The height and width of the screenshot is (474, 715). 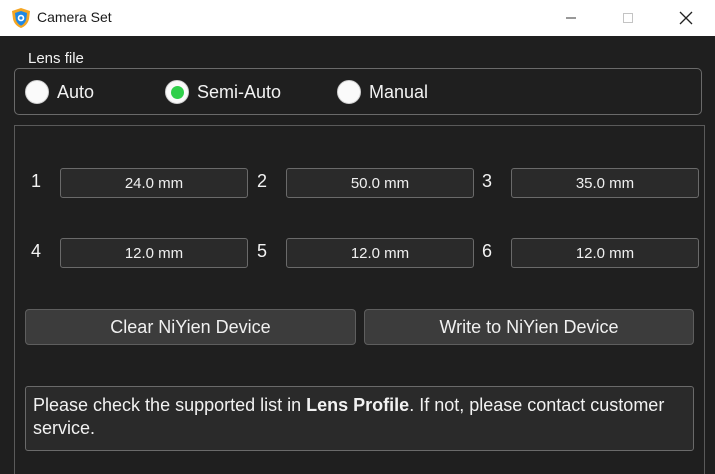 I want to click on close-icon, so click(x=686, y=18).